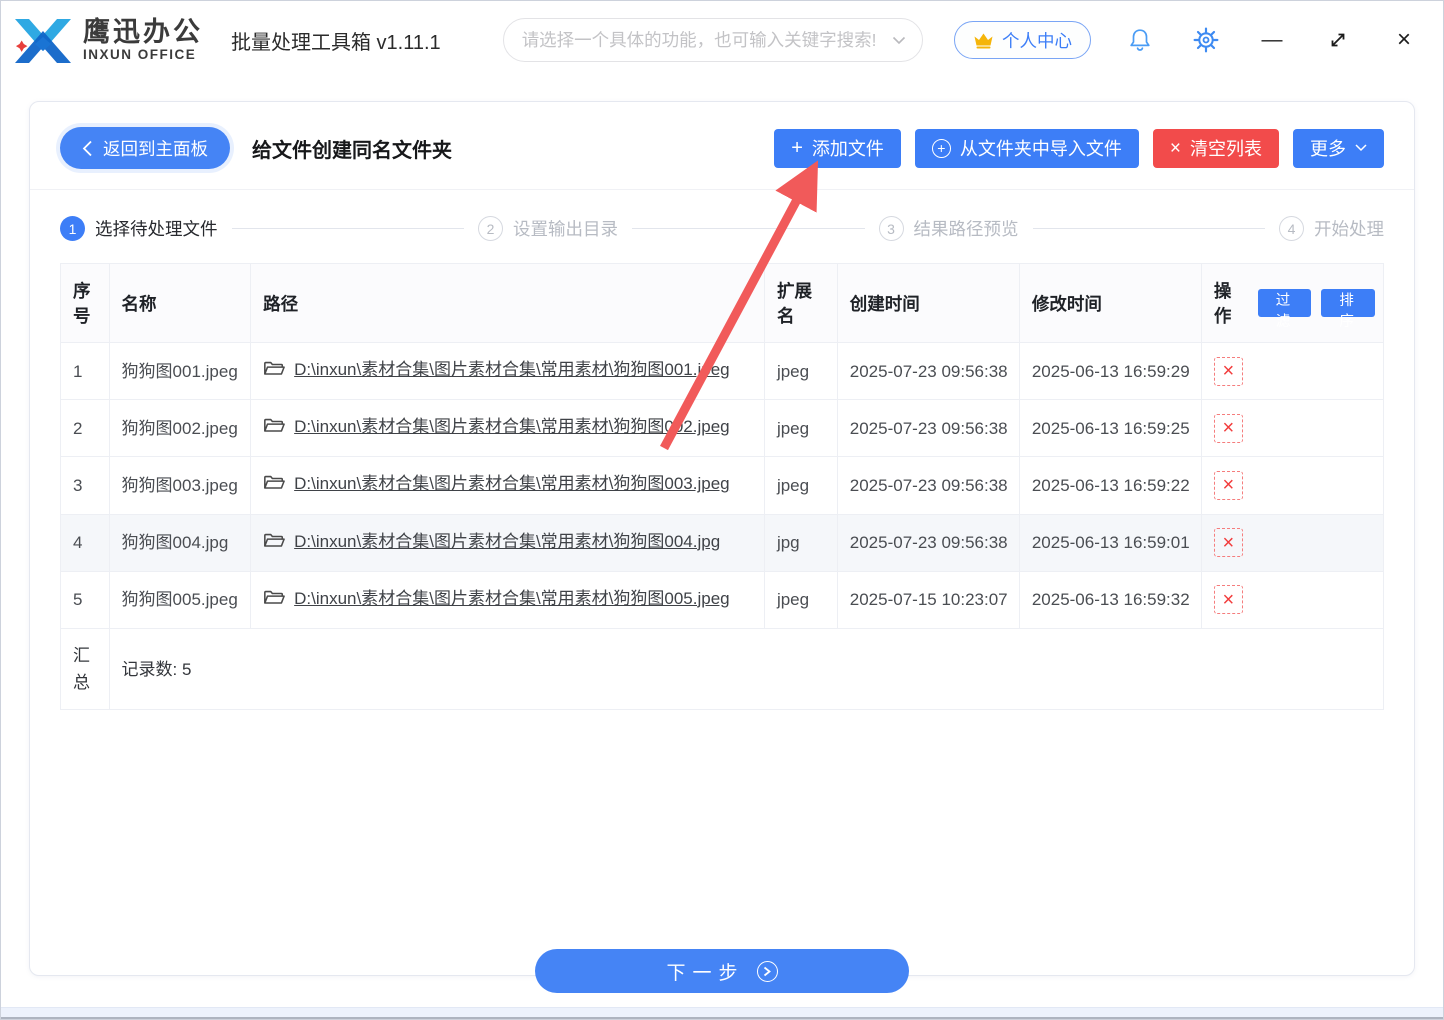  I want to click on resize-icon, so click(1338, 40).